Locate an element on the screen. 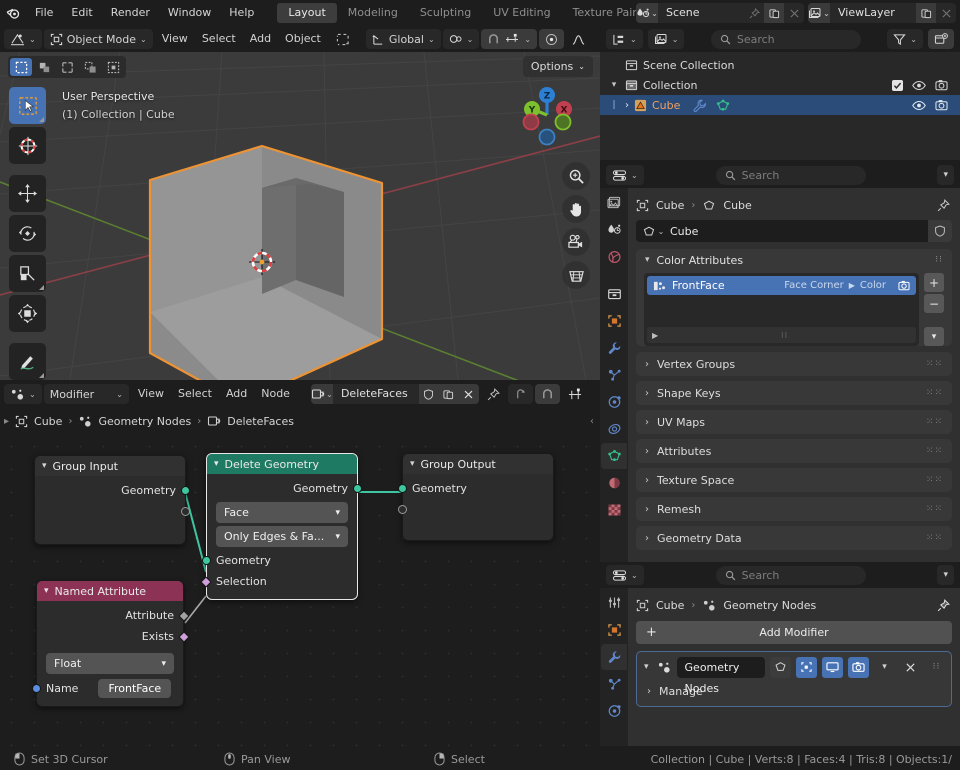  modifier-wrench-icon is located at coordinates (700, 105).